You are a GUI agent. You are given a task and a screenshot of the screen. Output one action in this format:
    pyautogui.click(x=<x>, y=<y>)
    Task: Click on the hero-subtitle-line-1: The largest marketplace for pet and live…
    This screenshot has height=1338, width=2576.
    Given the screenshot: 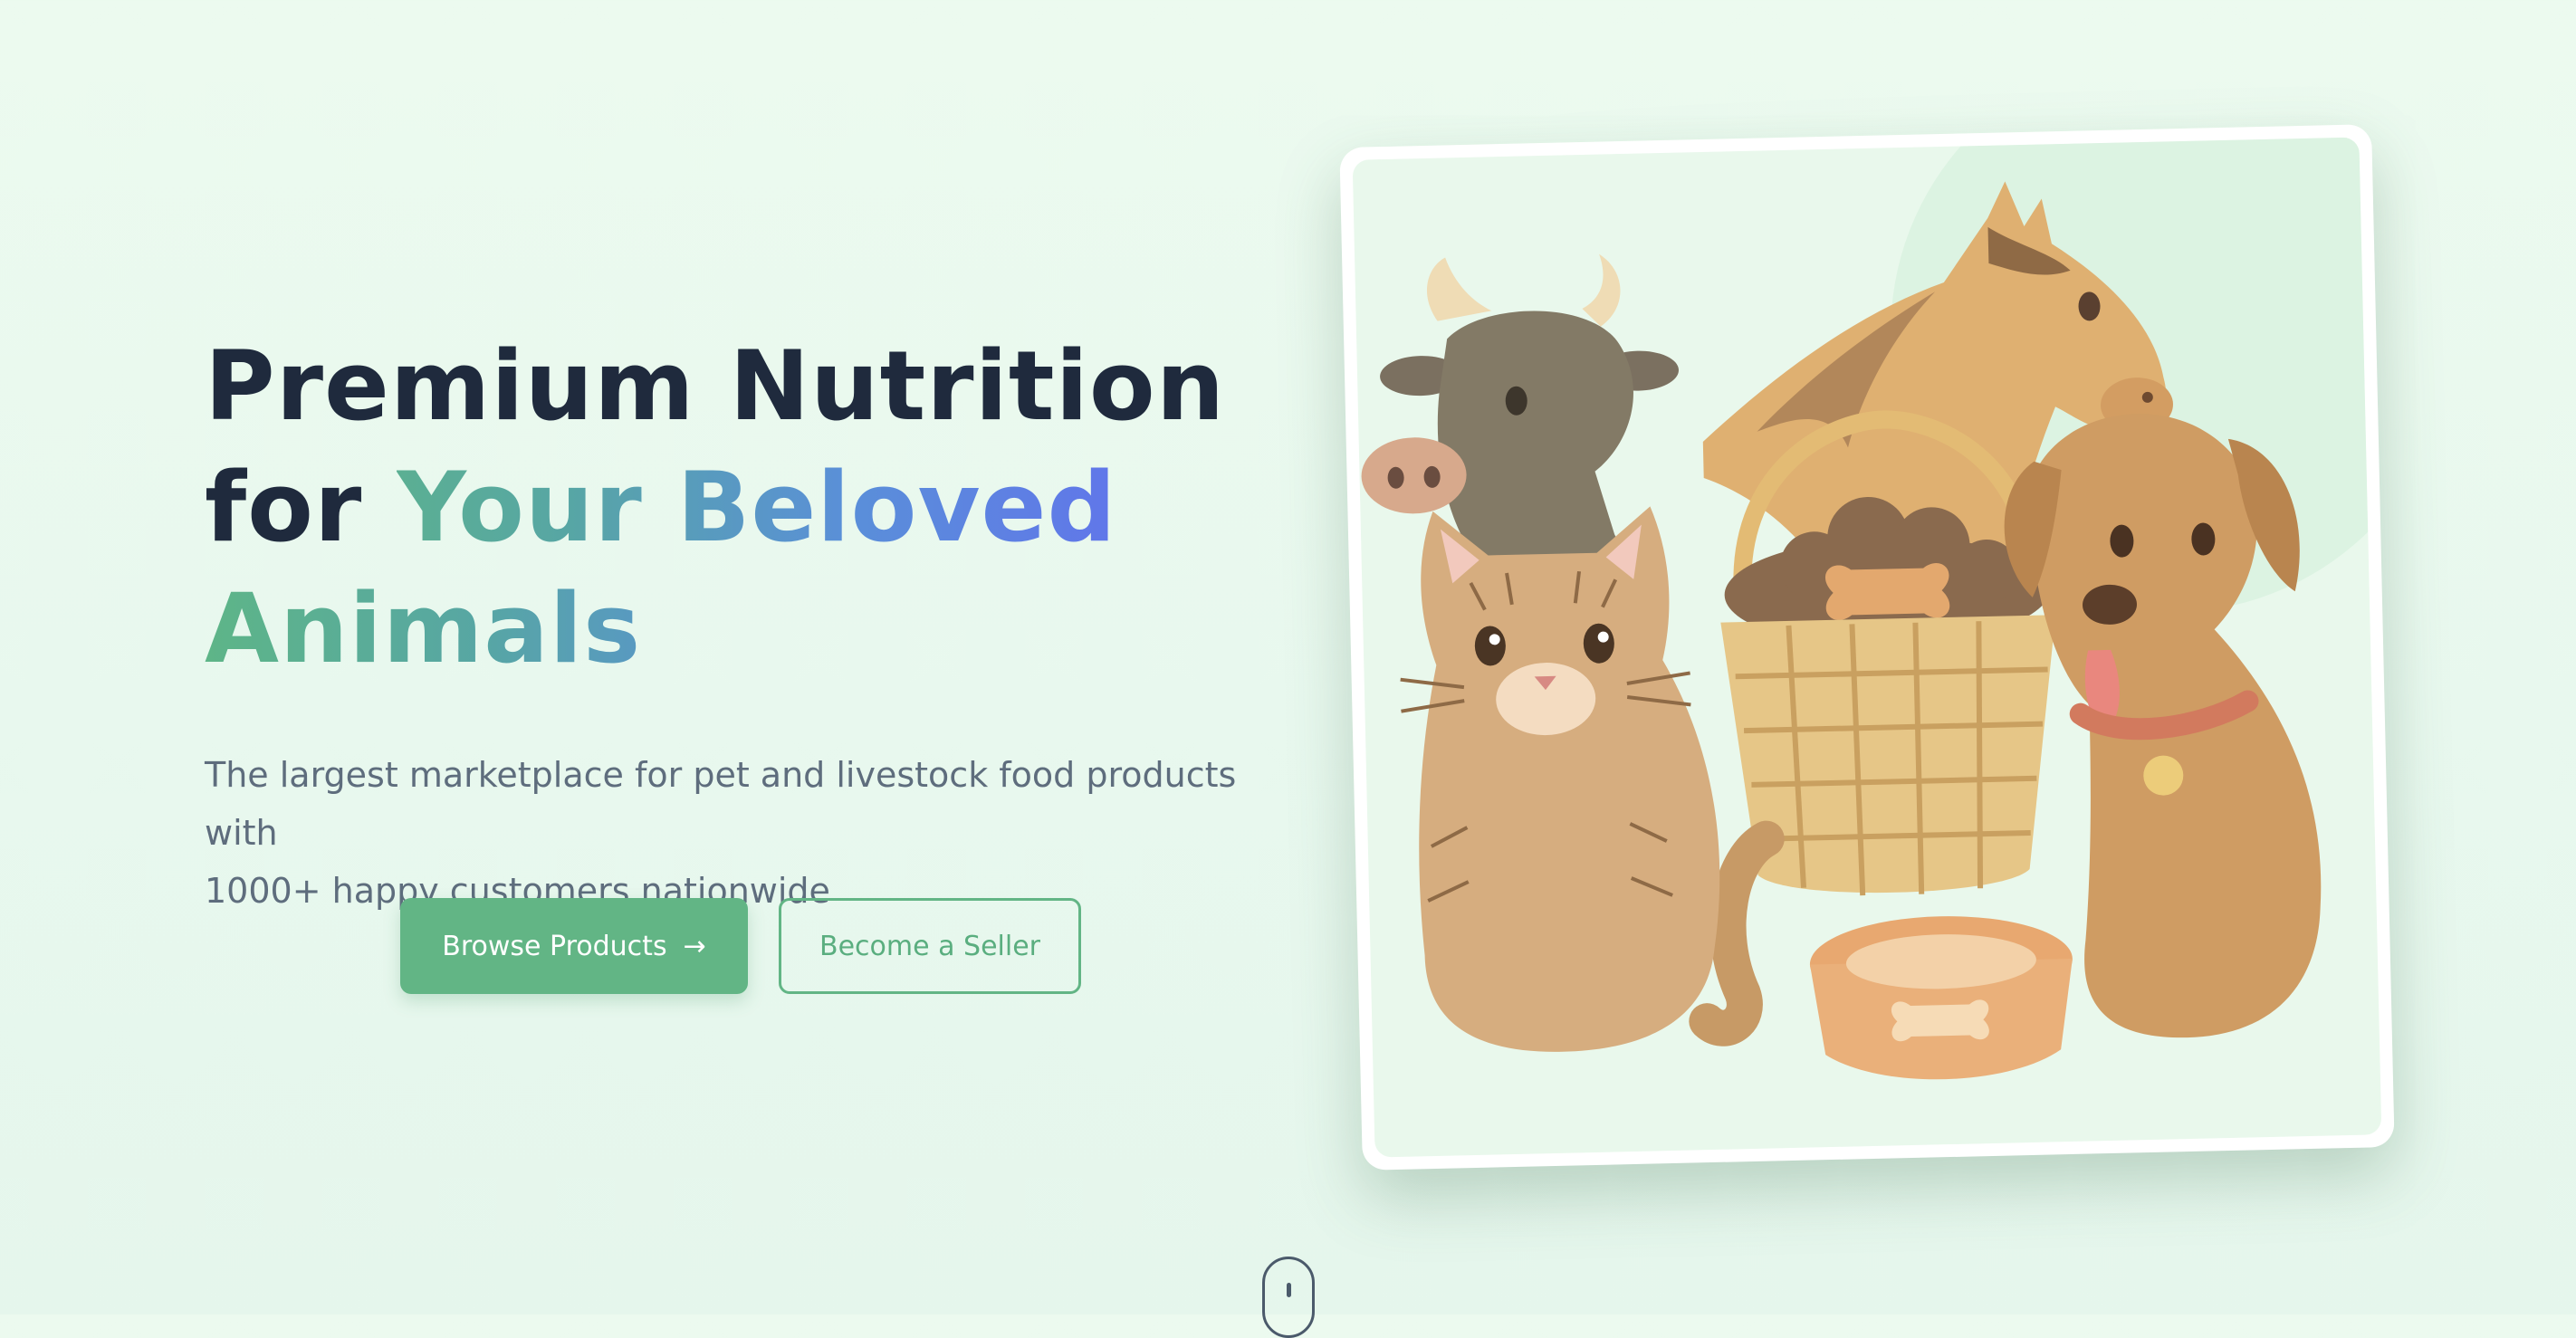 What is the action you would take?
    pyautogui.click(x=721, y=804)
    